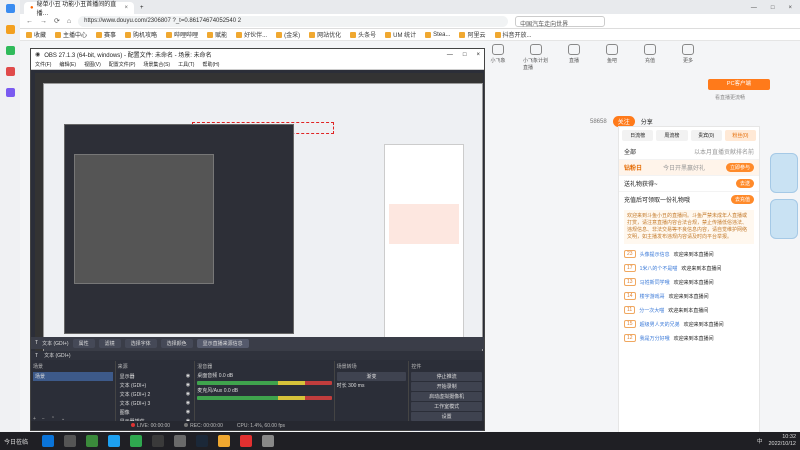  What do you see at coordinates (655, 338) in the screenshot?
I see `username: 我是万分好哦` at bounding box center [655, 338].